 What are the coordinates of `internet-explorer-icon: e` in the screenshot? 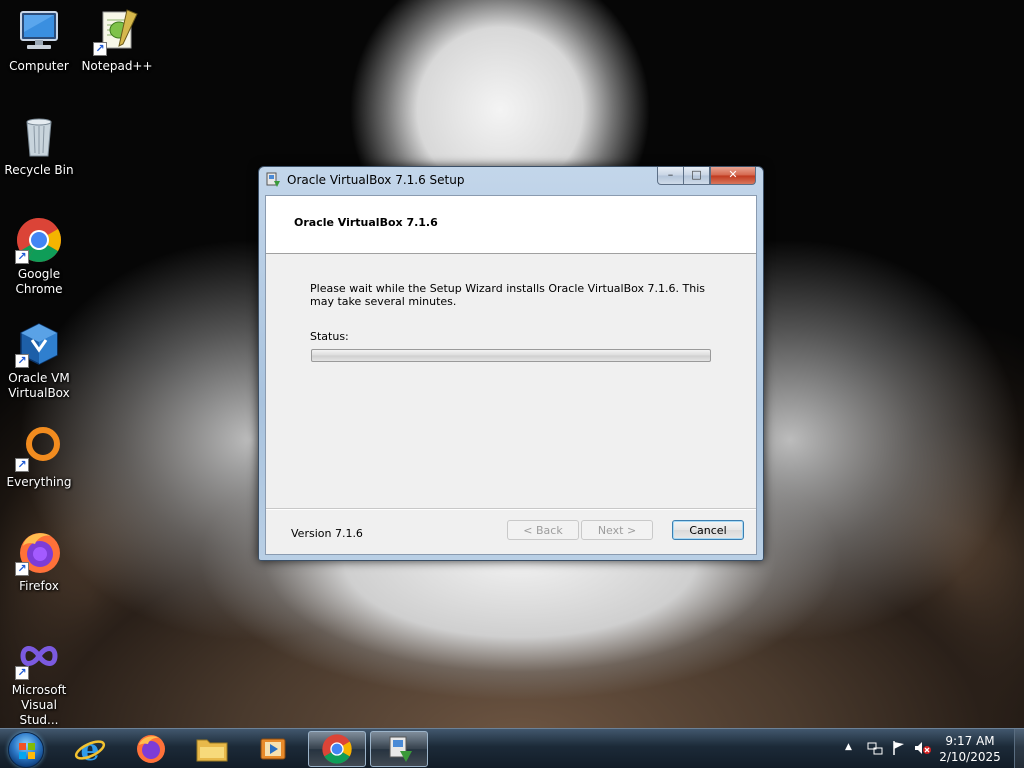 It's located at (90, 749).